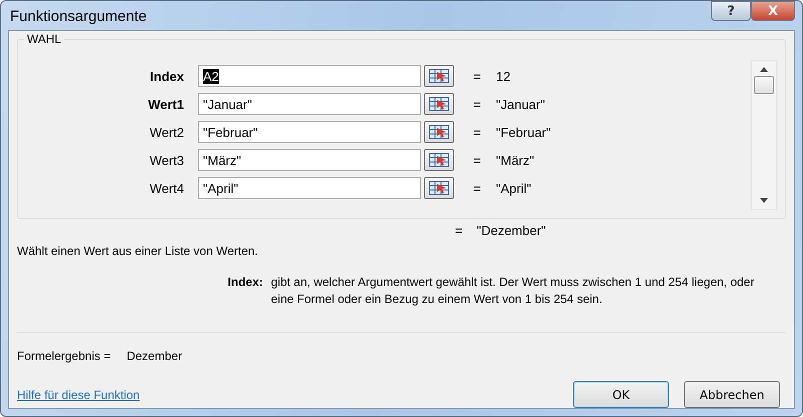  What do you see at coordinates (309, 188) in the screenshot?
I see `argument-field: "April"` at bounding box center [309, 188].